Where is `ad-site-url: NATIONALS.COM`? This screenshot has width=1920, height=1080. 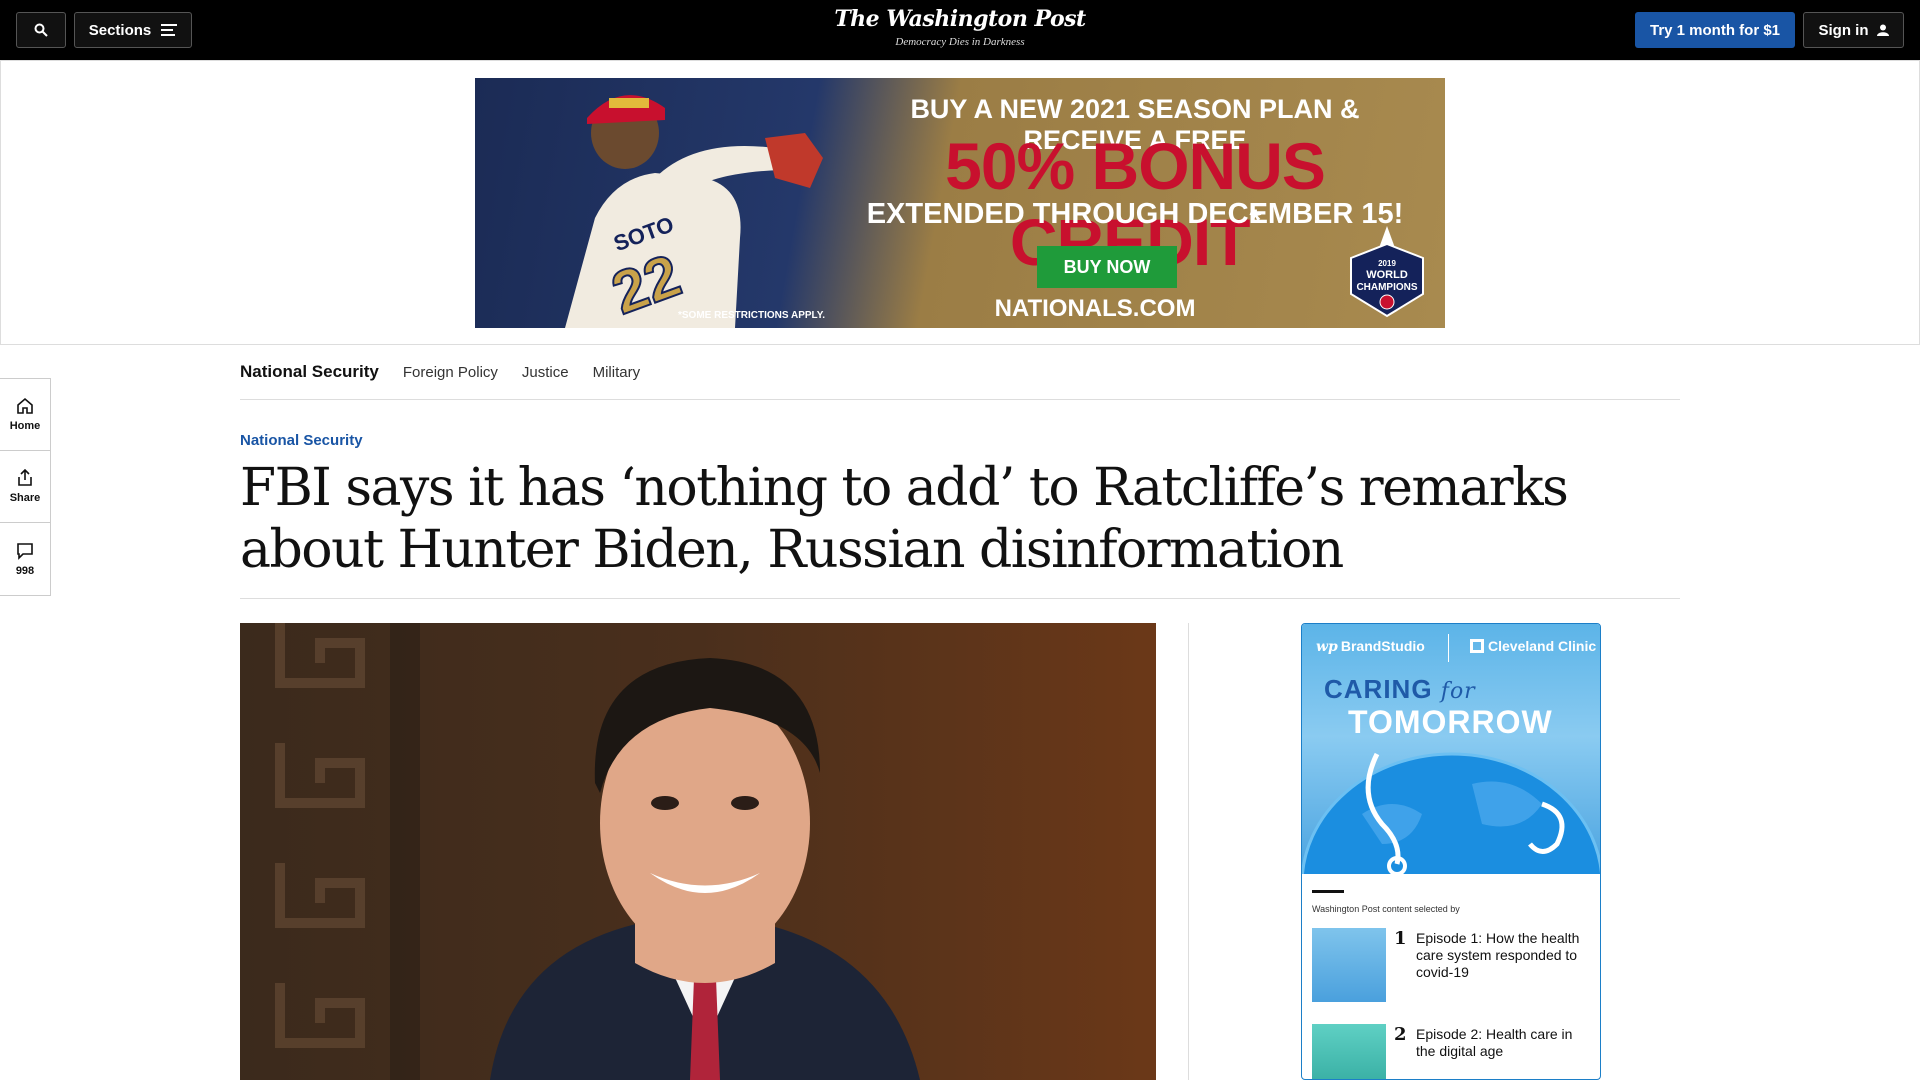
ad-site-url: NATIONALS.COM is located at coordinates (1095, 308).